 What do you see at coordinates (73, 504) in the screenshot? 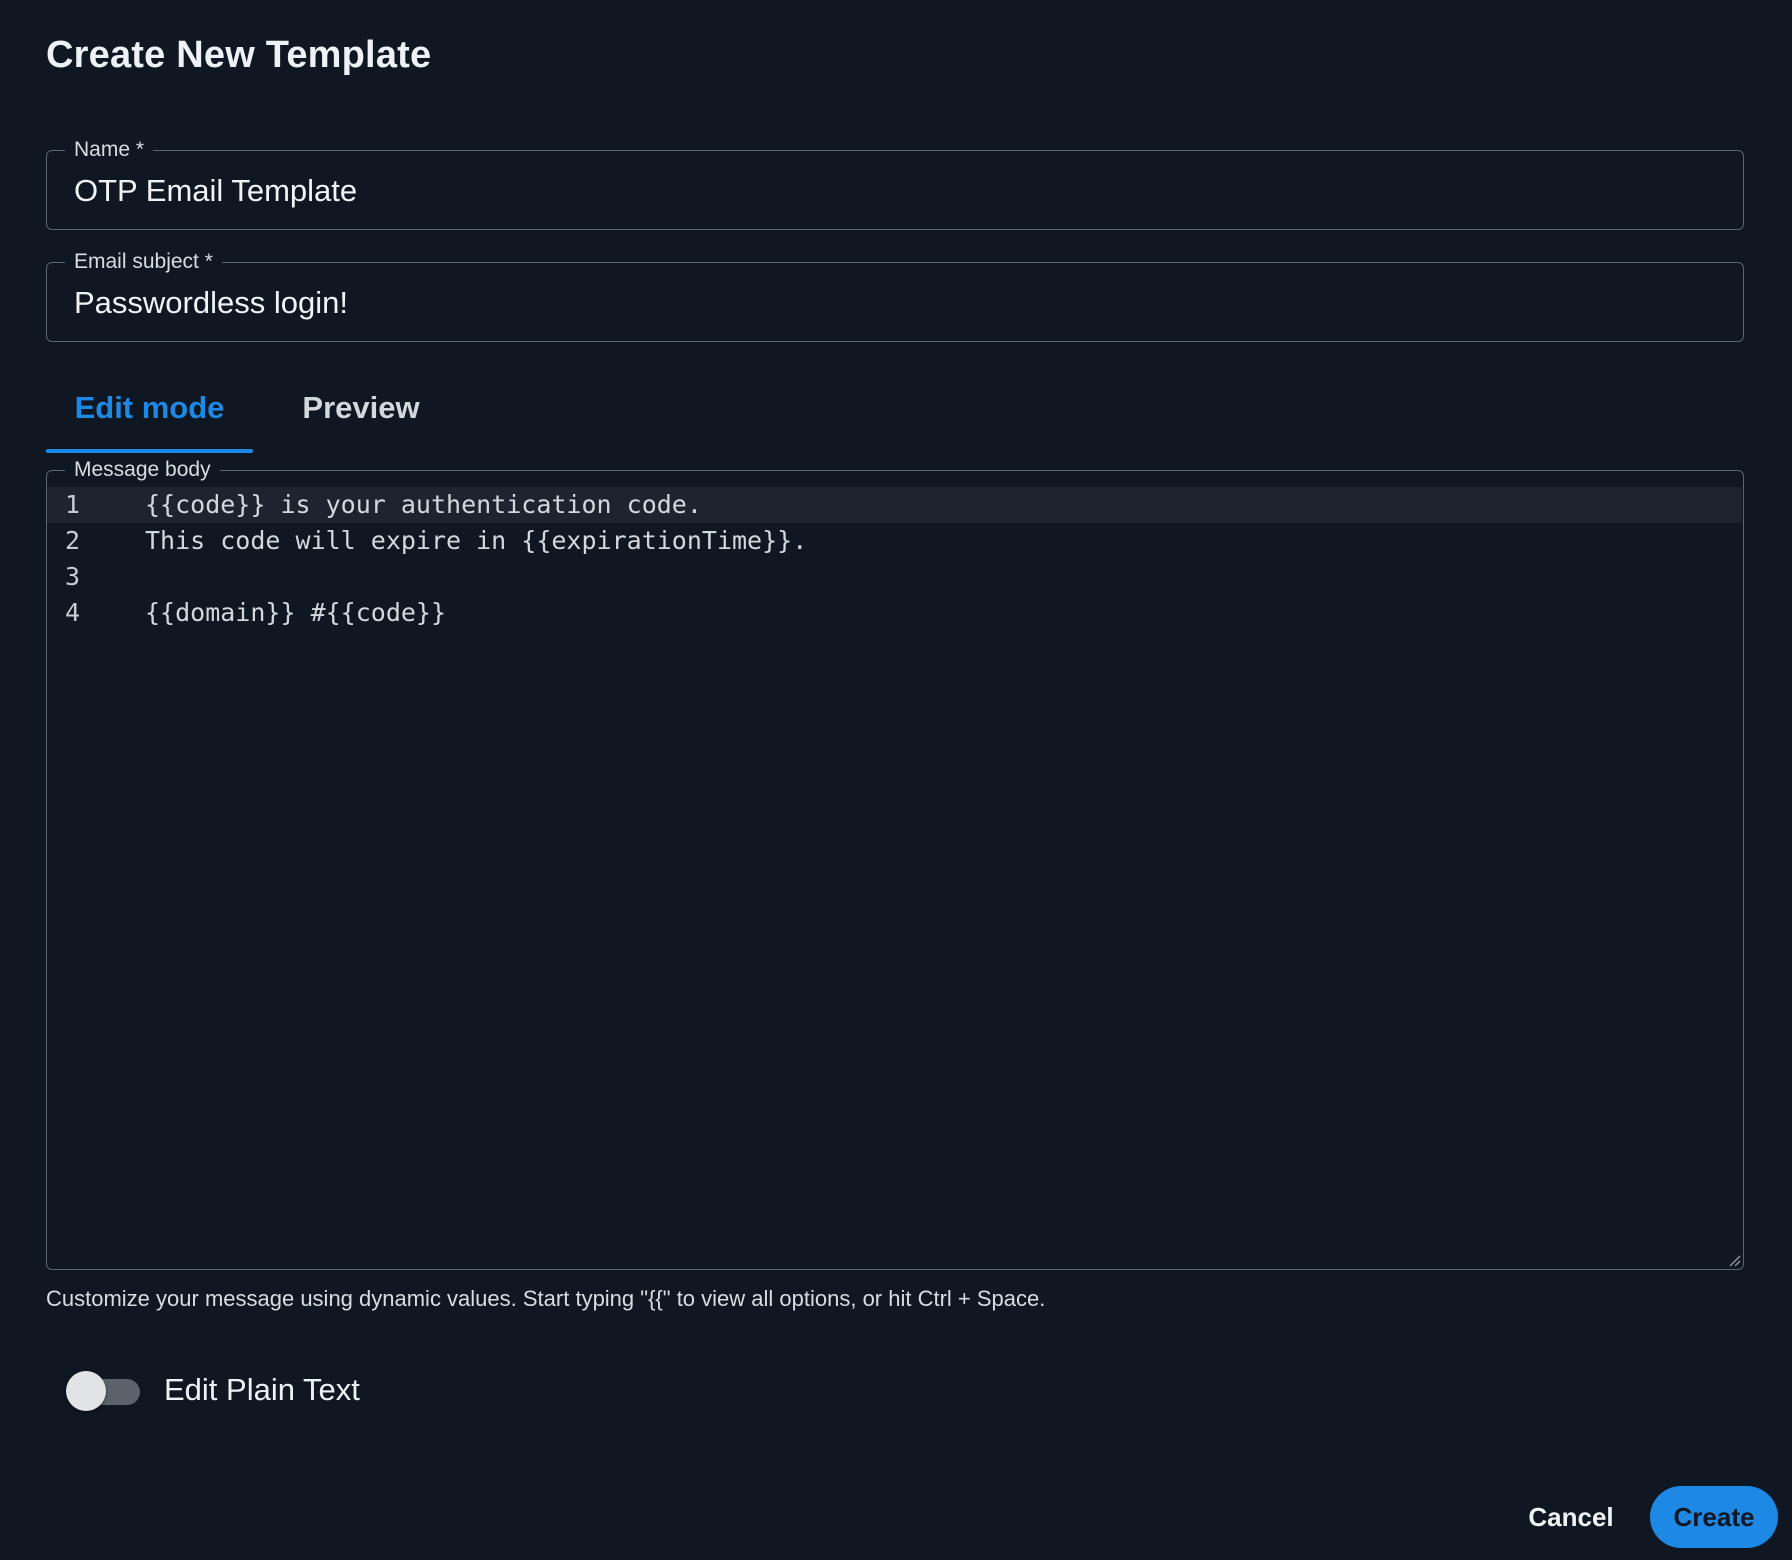
I see `line-number: 1` at bounding box center [73, 504].